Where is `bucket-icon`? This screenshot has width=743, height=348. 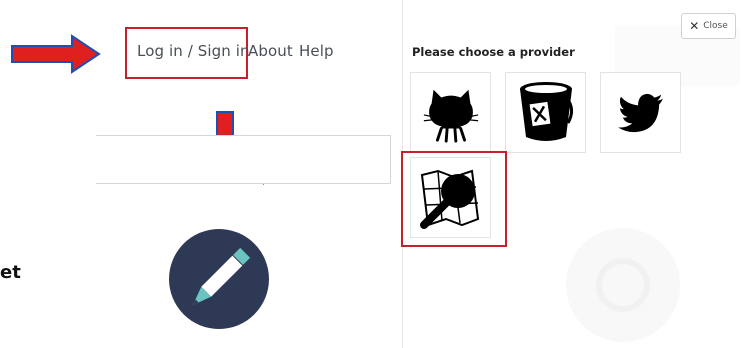
bucket-icon is located at coordinates (546, 111).